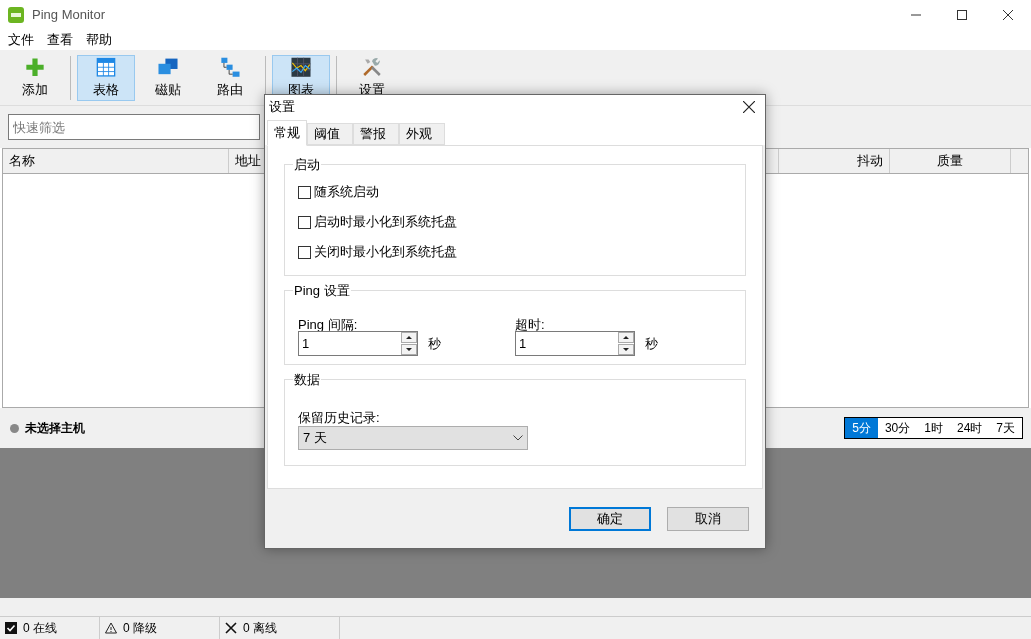  Describe the element at coordinates (260, 628) in the screenshot. I see `status-text: 0 离线` at that location.